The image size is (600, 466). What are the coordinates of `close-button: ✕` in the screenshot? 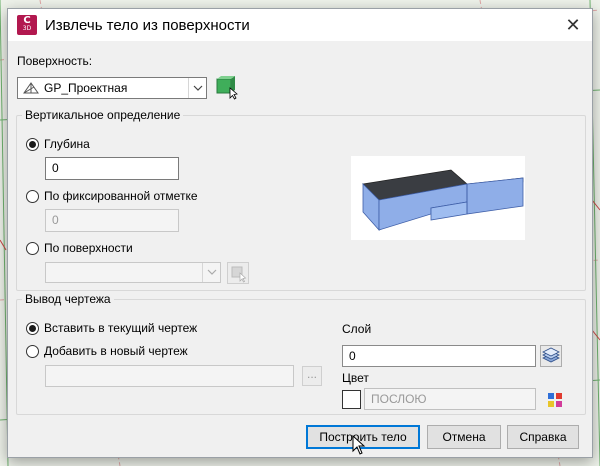 It's located at (573, 25).